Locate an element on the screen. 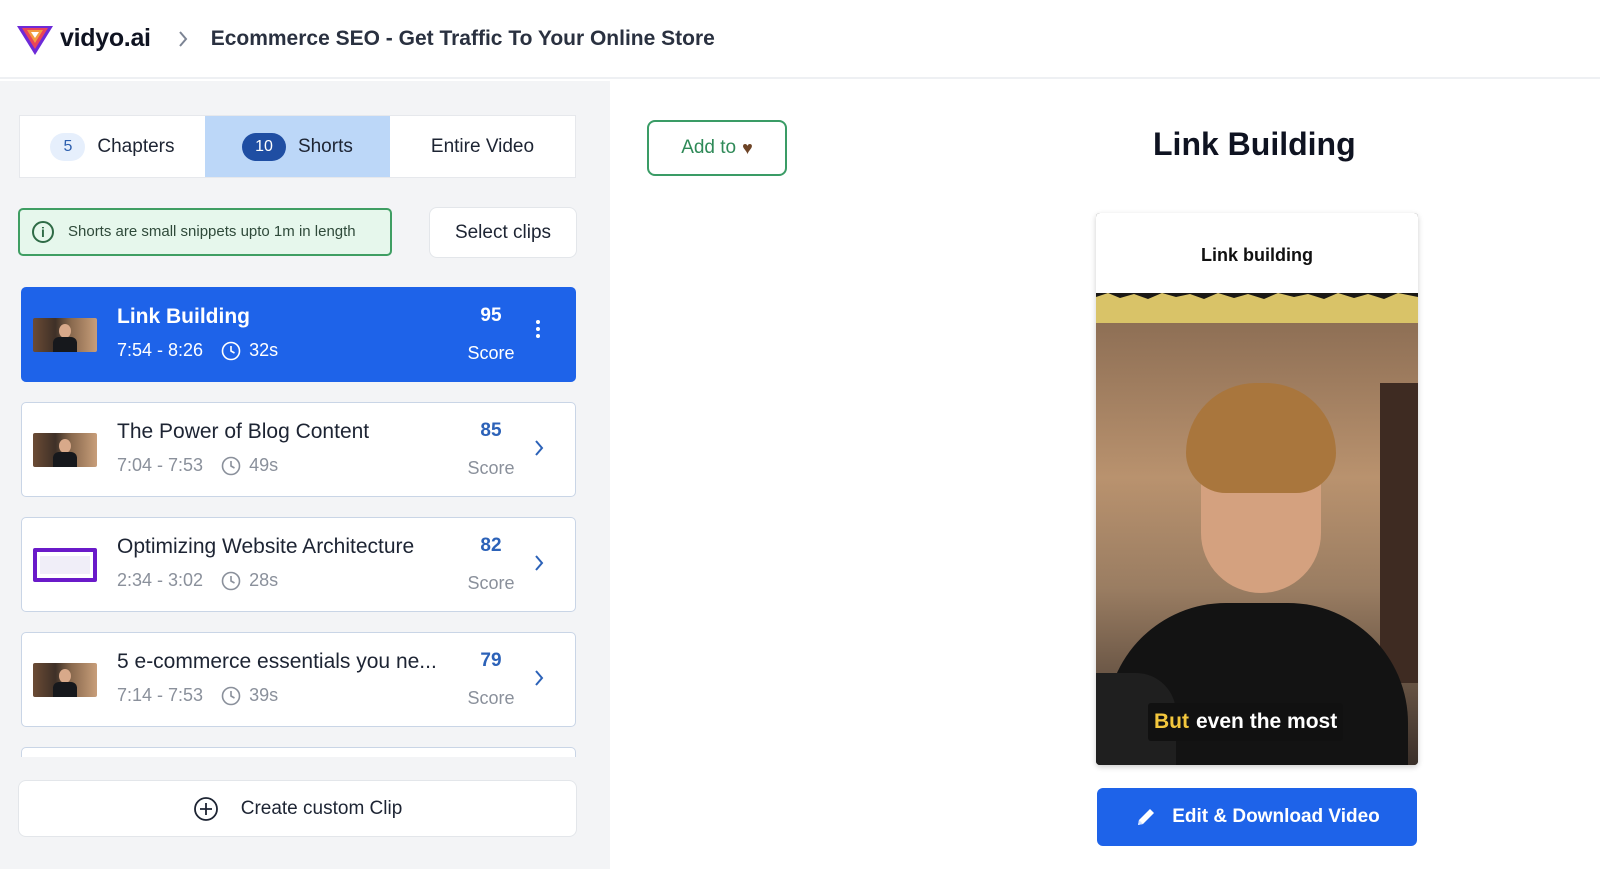 This screenshot has height=869, width=1600. brand-name: vidyo.ai is located at coordinates (105, 38).